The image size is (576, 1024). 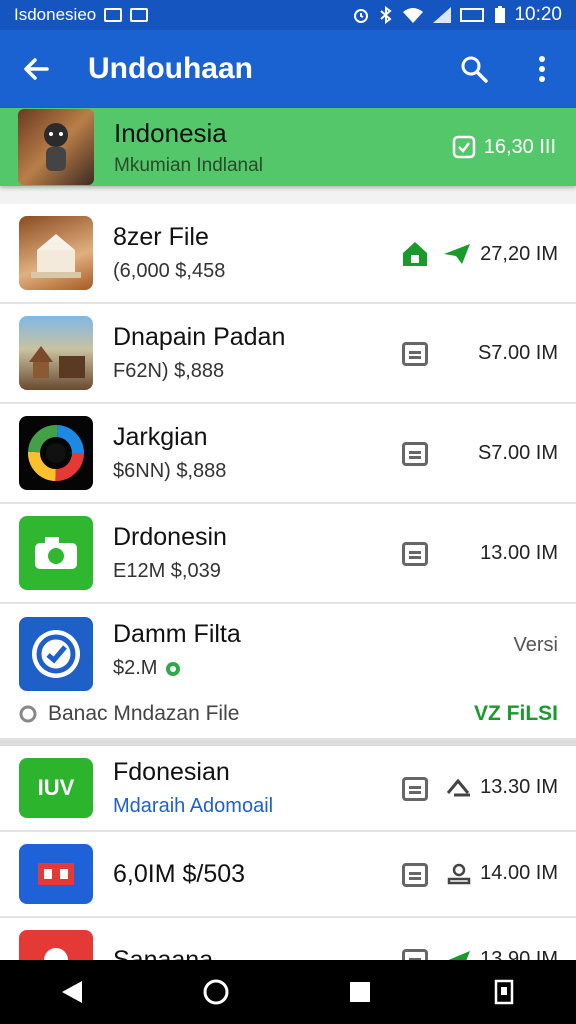 What do you see at coordinates (28, 714) in the screenshot?
I see `loading-icon` at bounding box center [28, 714].